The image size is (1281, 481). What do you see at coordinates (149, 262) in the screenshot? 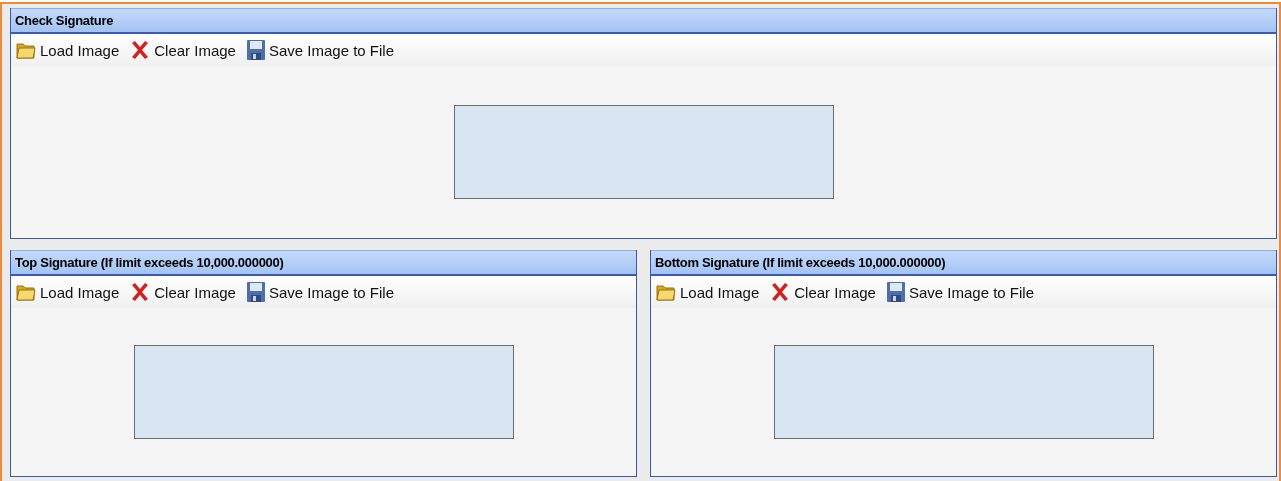
I see `panel-title: Top Signature (If limit exceeds 10,000.000000)` at bounding box center [149, 262].